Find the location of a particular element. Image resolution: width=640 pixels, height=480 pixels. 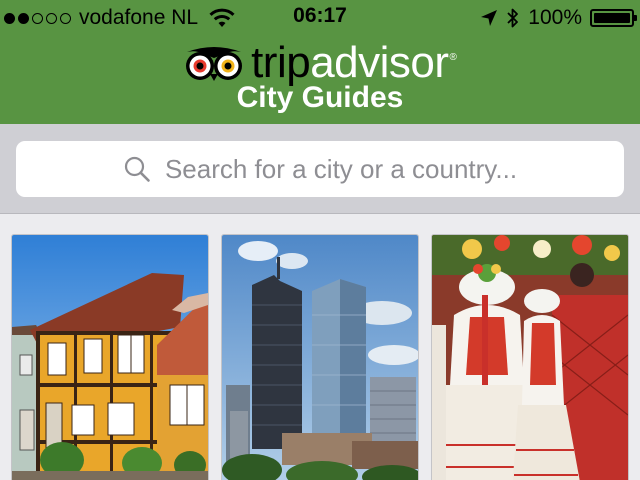

search-icon is located at coordinates (137, 169).